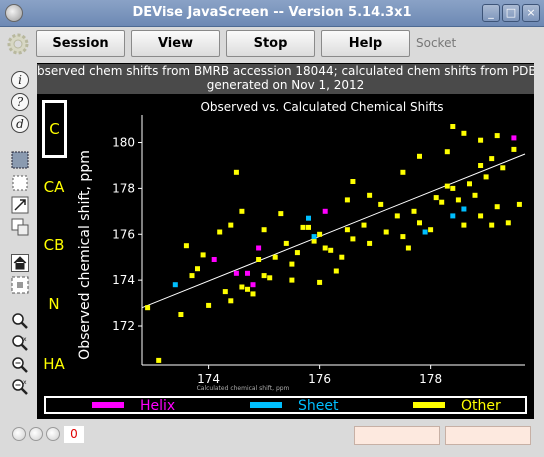 The height and width of the screenshot is (457, 544). Describe the element at coordinates (266, 405) in the screenshot. I see `legend-swatch-sheet` at that location.